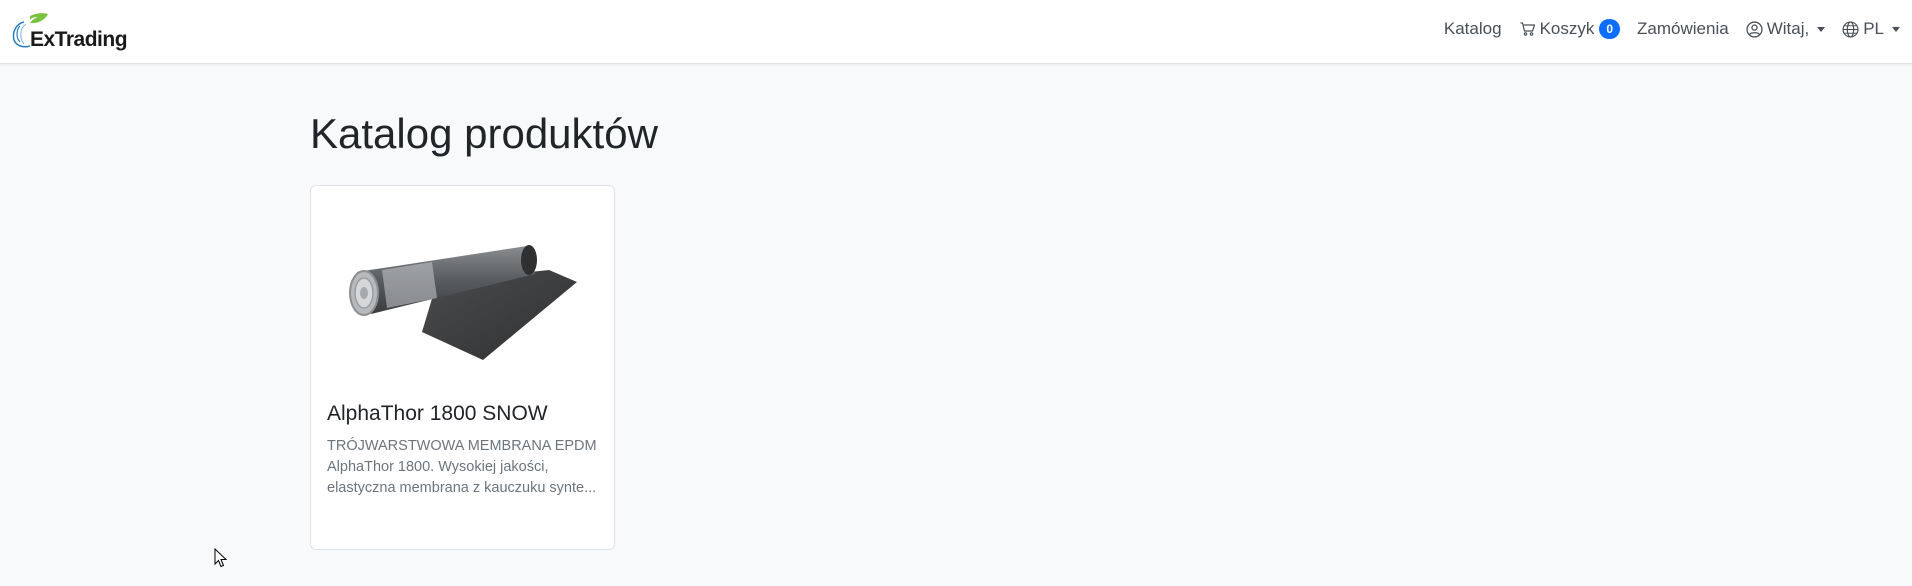 This screenshot has width=1912, height=586. I want to click on nav-catalog-label: Katalog, so click(1472, 28).